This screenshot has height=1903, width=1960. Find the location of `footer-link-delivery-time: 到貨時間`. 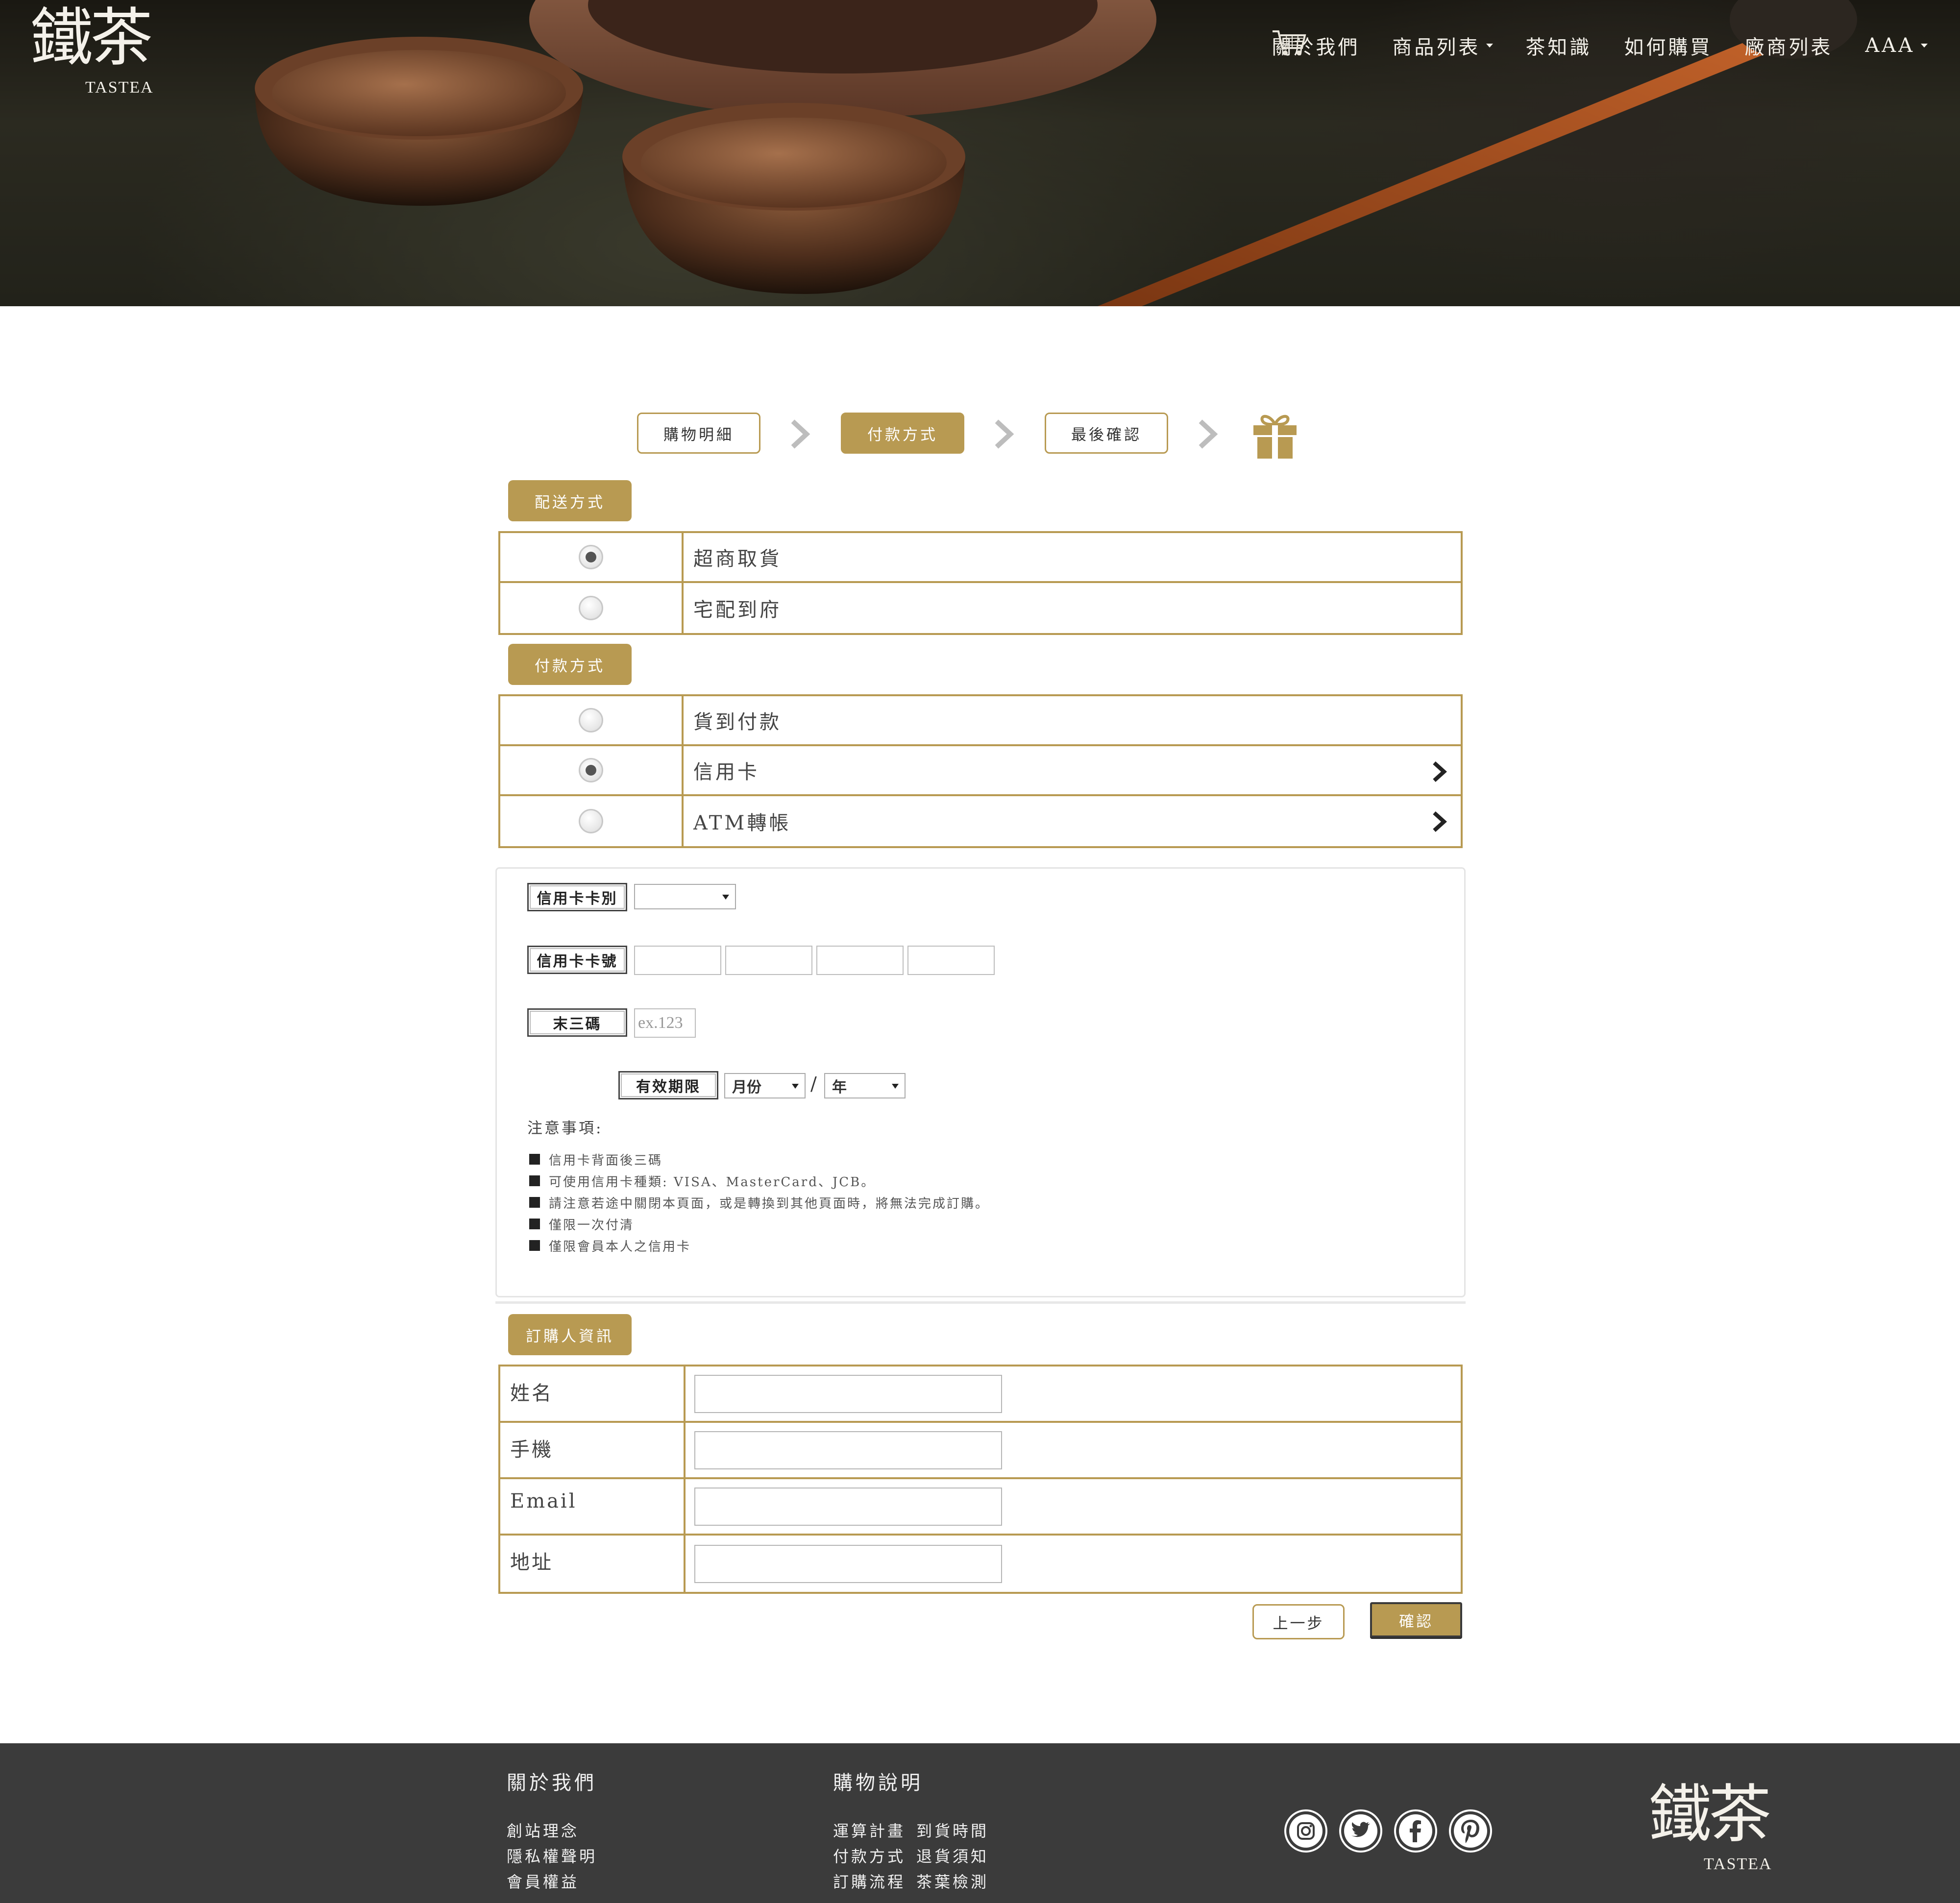

footer-link-delivery-time: 到貨時間 is located at coordinates (952, 1830).